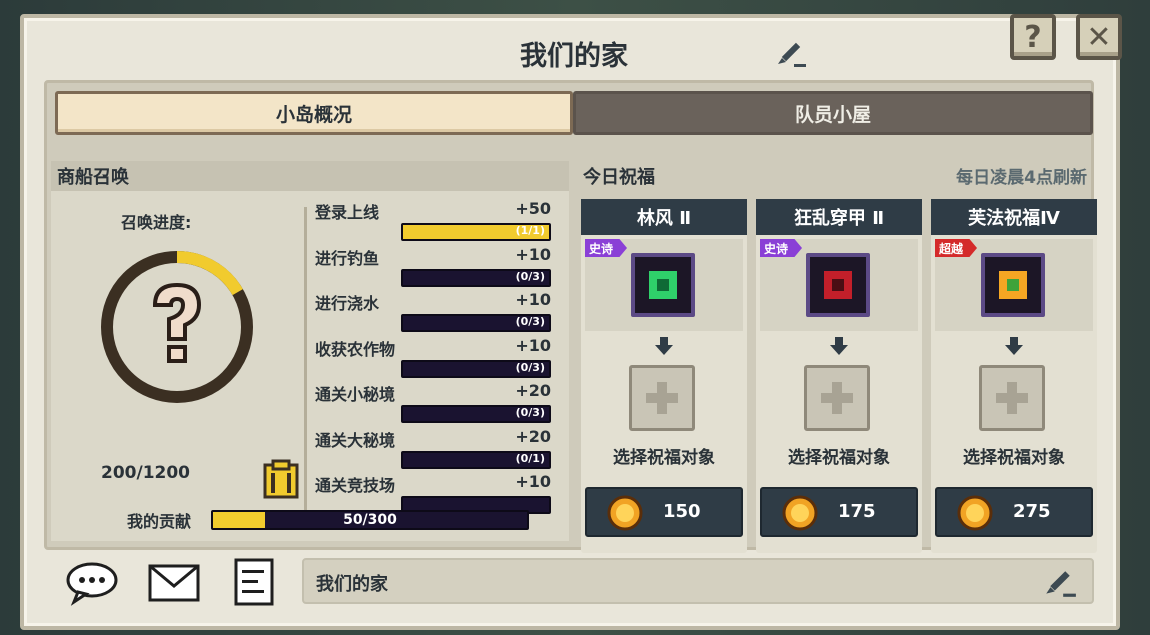 The image size is (1150, 635). Describe the element at coordinates (435, 404) in the screenshot. I see `task-row: 通关小秘境 +20 (0/3)` at that location.